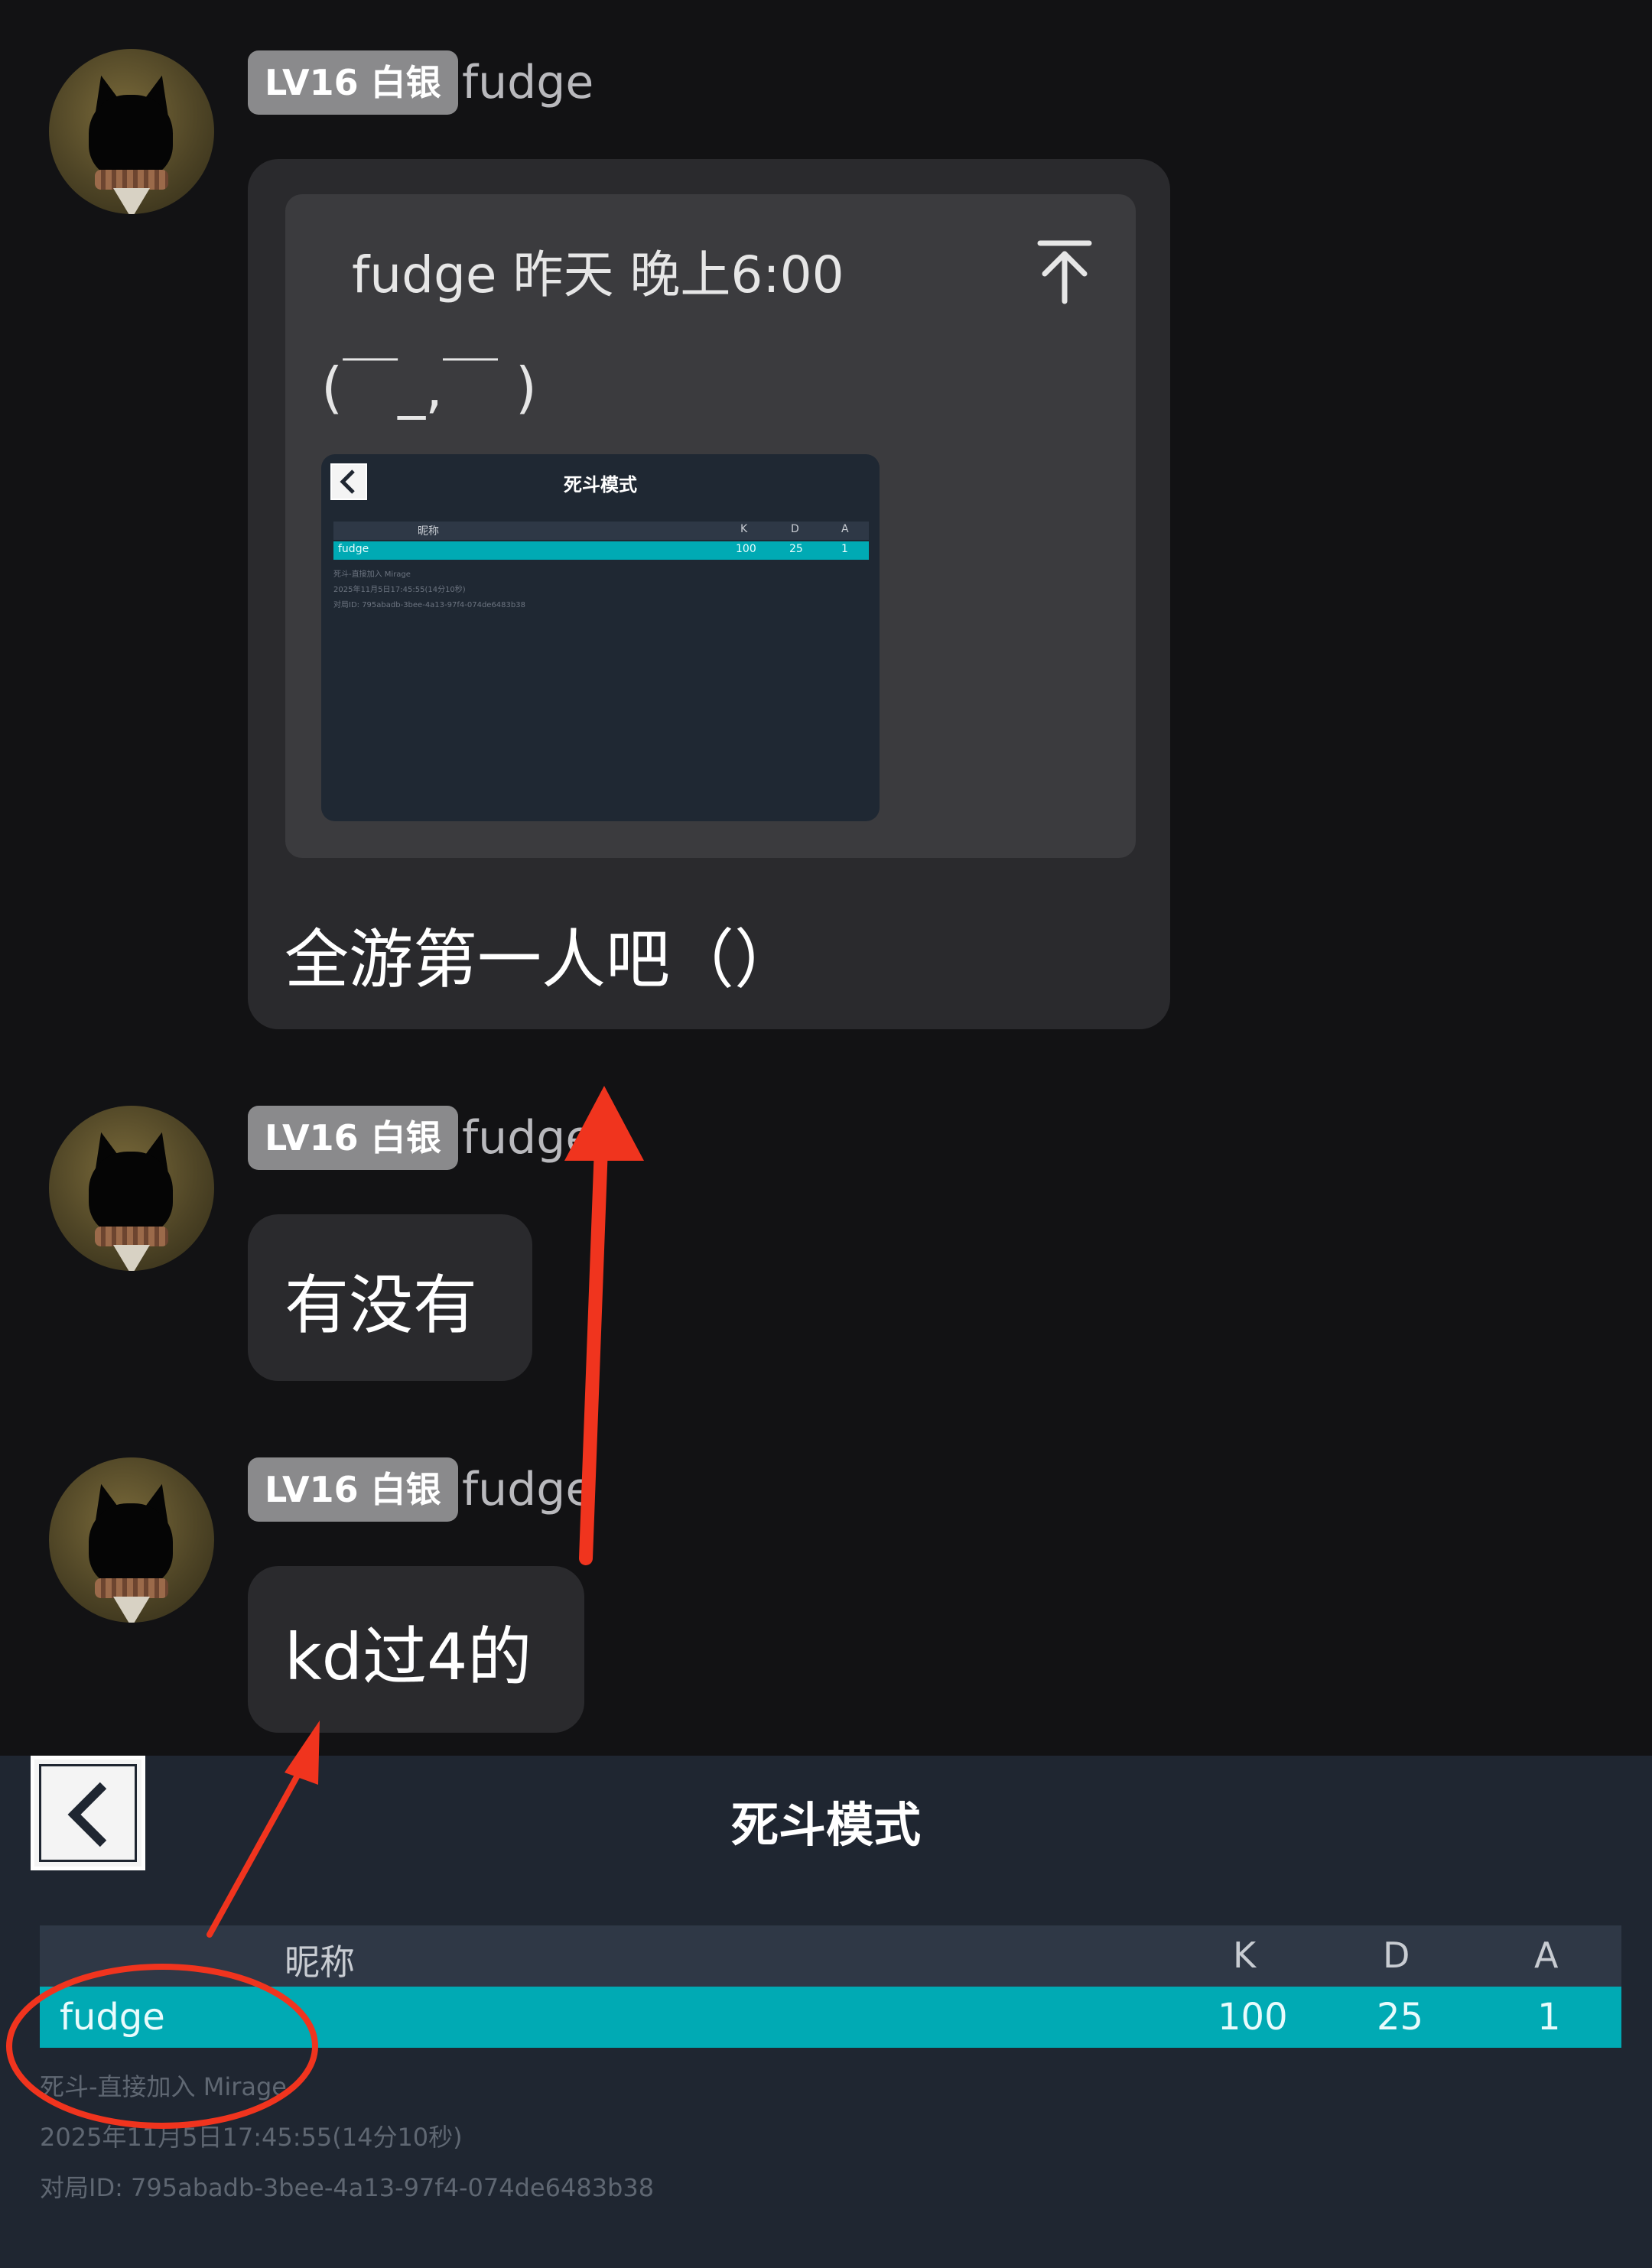 The width and height of the screenshot is (1652, 2268). Describe the element at coordinates (1064, 271) in the screenshot. I see `scroll-to-top-icon` at that location.